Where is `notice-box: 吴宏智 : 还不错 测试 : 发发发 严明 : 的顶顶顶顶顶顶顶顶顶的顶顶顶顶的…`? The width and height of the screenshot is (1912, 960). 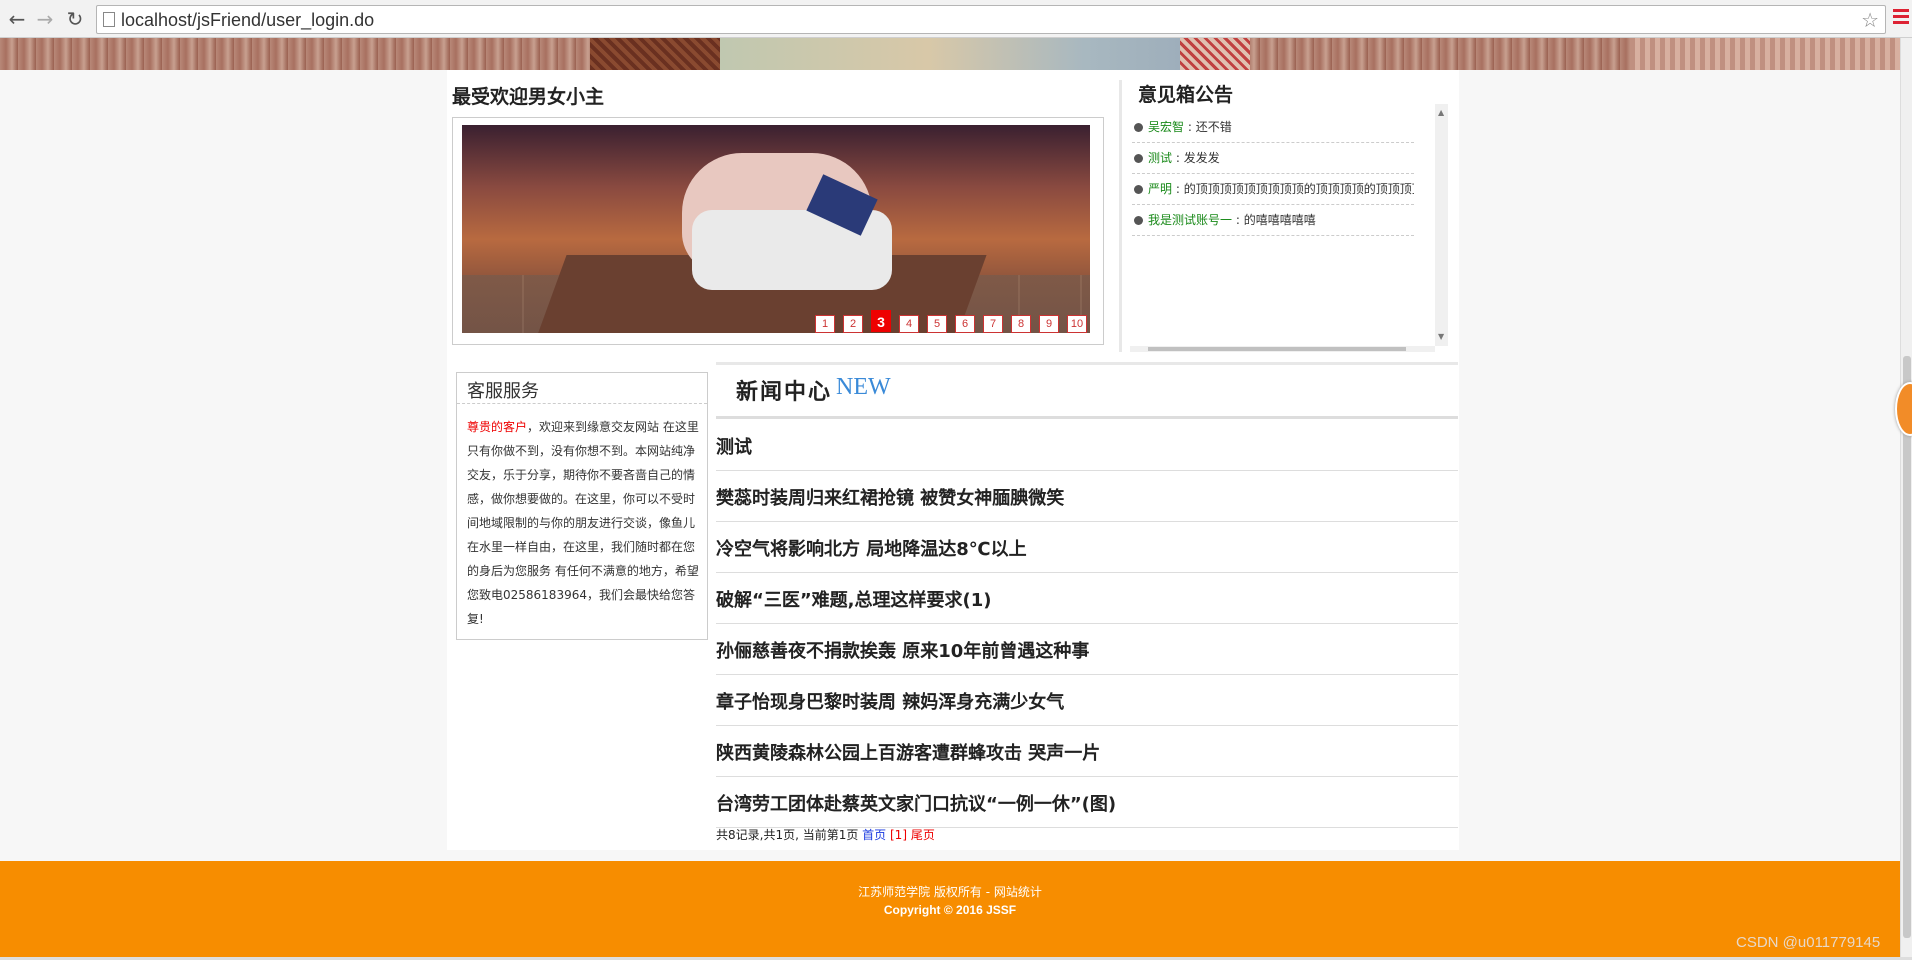 notice-box: 吴宏智 : 还不错 测试 : 发发发 严明 : 的顶顶顶顶顶顶顶顶顶的顶顶顶顶的… is located at coordinates (1282, 227).